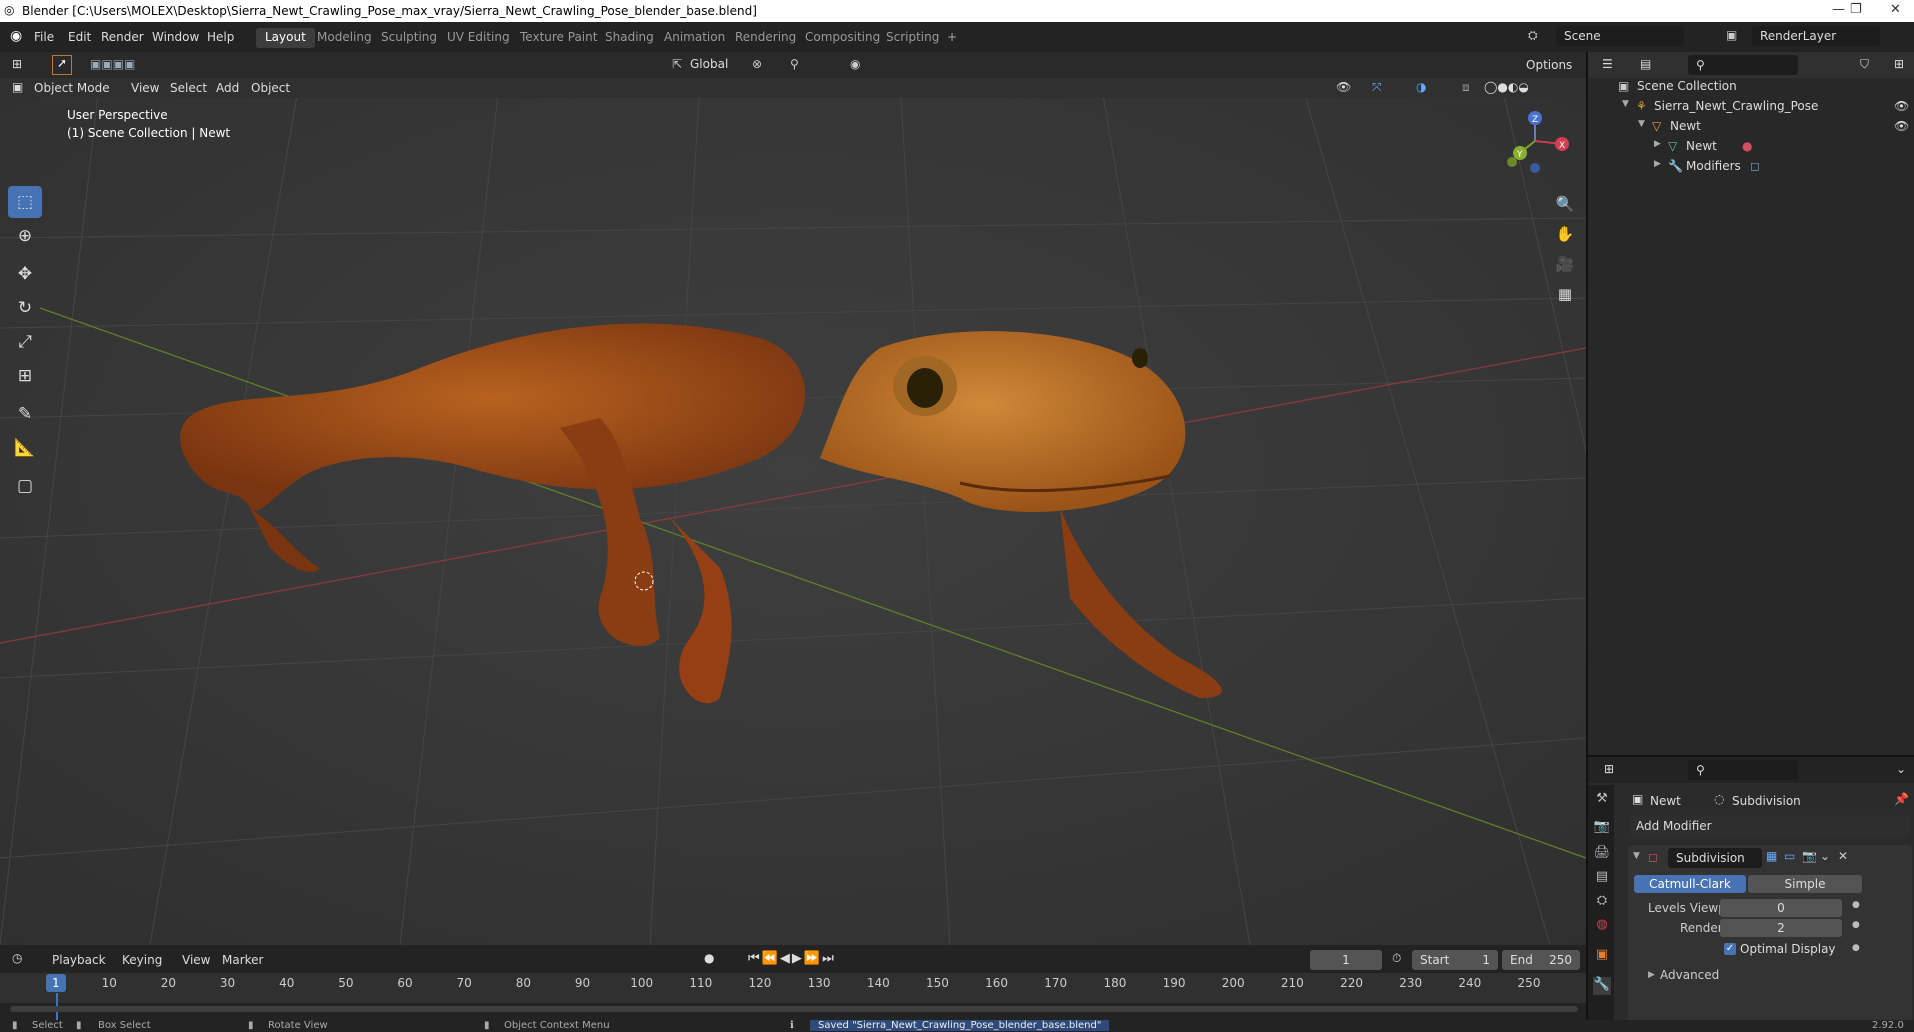 Image resolution: width=1914 pixels, height=1032 pixels. I want to click on maximize-button: ❐, so click(1856, 9).